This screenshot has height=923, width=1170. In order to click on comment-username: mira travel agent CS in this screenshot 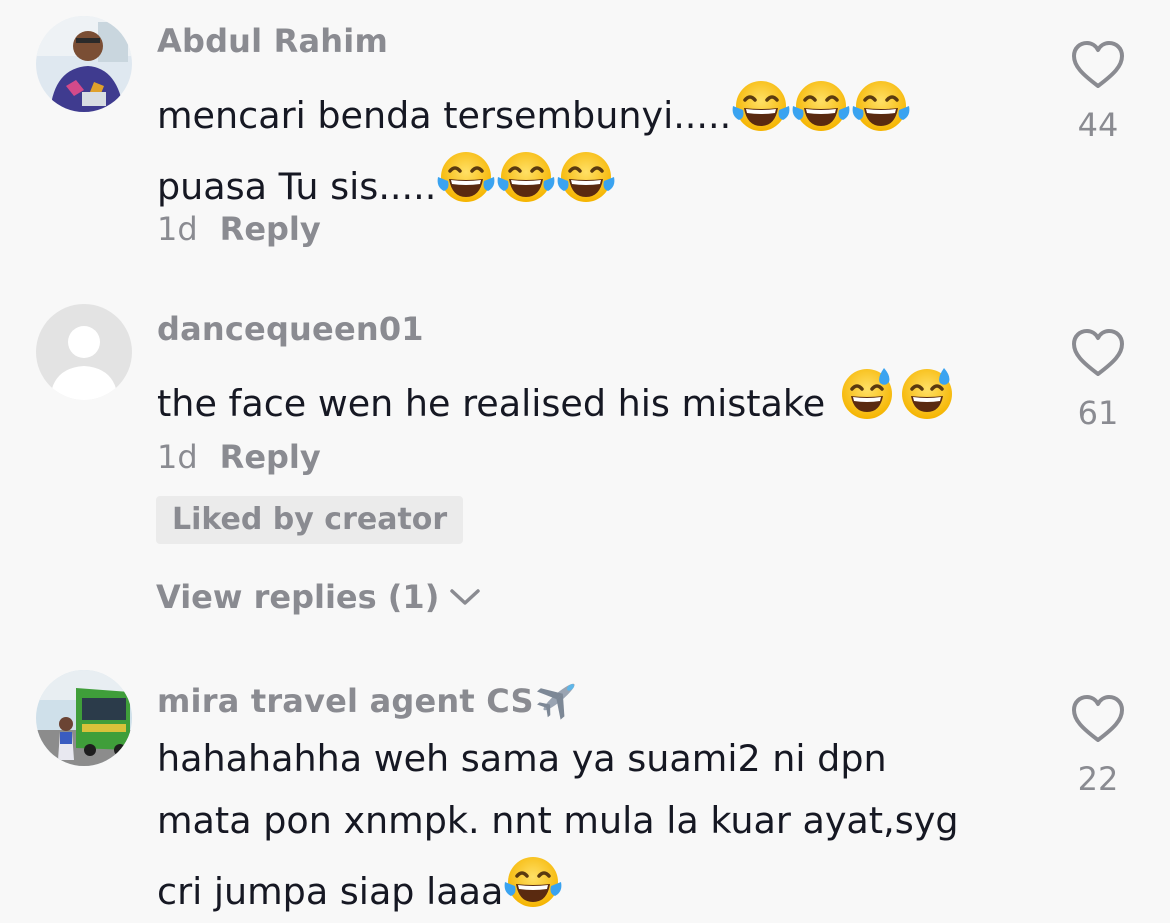, I will do `click(370, 697)`.